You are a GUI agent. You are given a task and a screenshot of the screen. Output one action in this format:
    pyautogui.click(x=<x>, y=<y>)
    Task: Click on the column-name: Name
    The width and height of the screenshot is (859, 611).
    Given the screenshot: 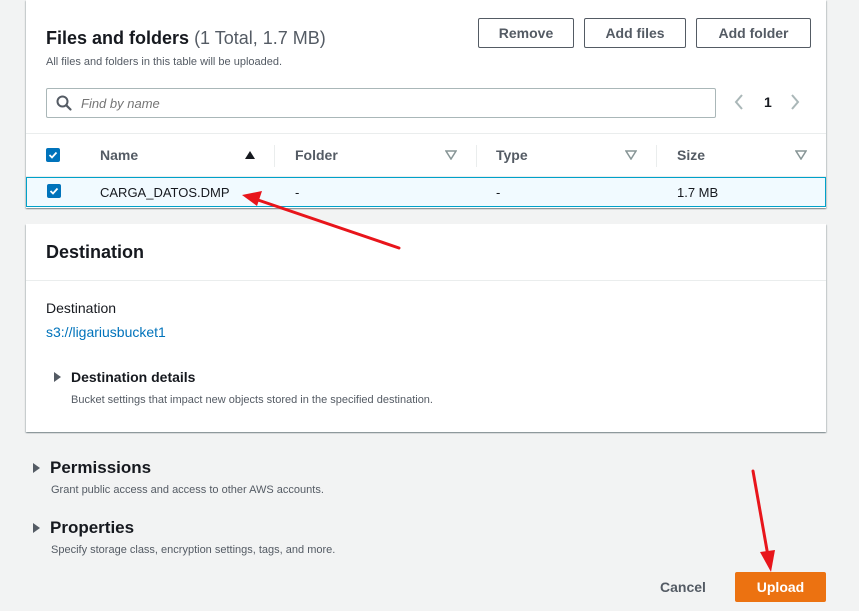 What is the action you would take?
    pyautogui.click(x=119, y=155)
    